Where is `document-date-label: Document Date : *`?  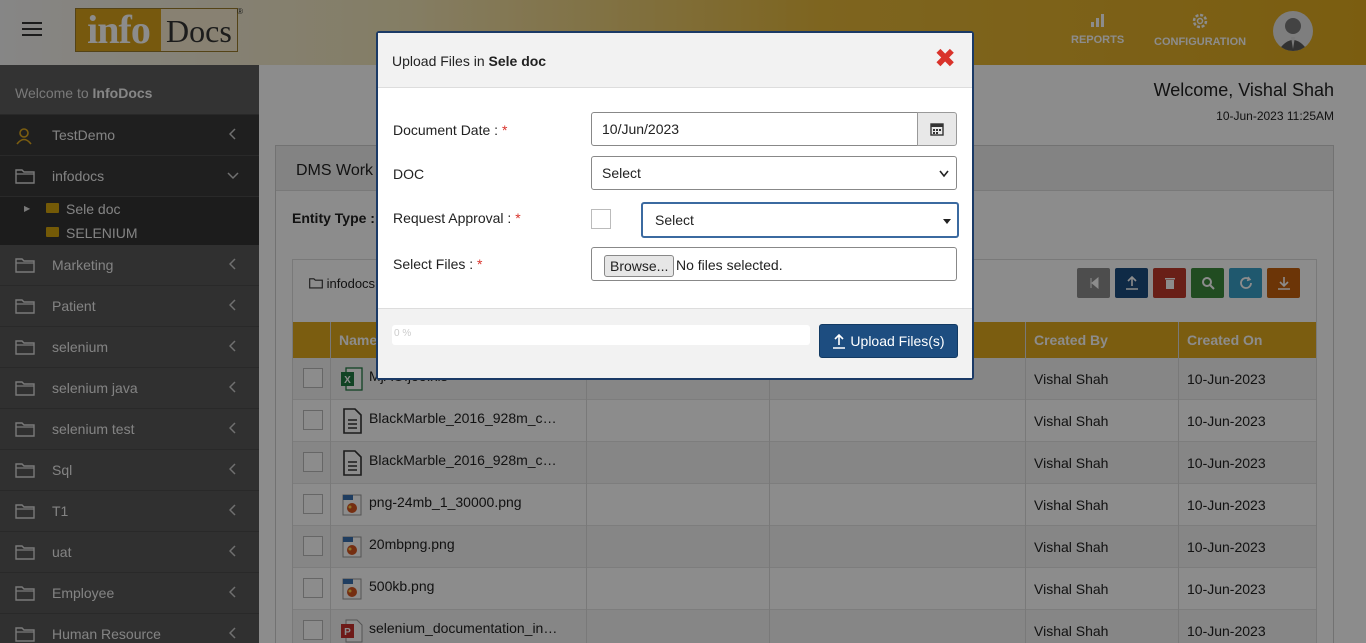
document-date-label: Document Date : * is located at coordinates (450, 130).